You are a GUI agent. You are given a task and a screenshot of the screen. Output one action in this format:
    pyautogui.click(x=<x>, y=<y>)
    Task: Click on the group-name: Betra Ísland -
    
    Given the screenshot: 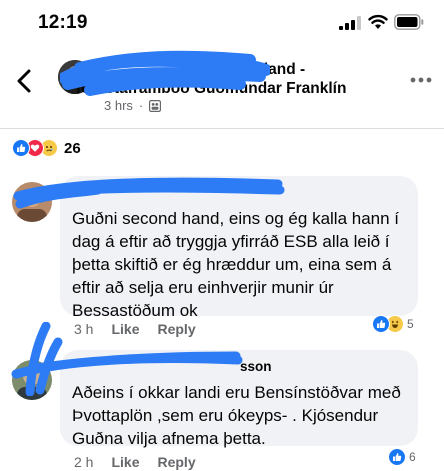 What is the action you would take?
    pyautogui.click(x=256, y=69)
    